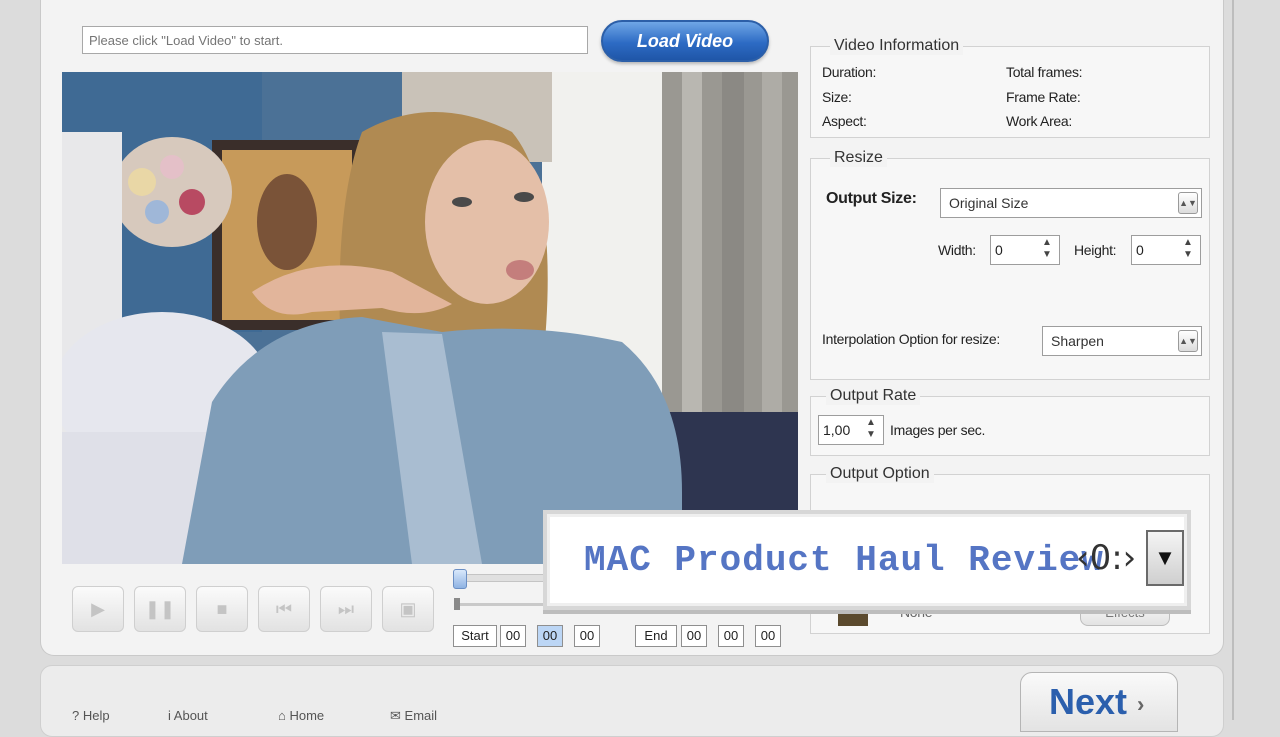 This screenshot has height=737, width=1280. I want to click on skip-forward-icon: ⏭, so click(346, 608).